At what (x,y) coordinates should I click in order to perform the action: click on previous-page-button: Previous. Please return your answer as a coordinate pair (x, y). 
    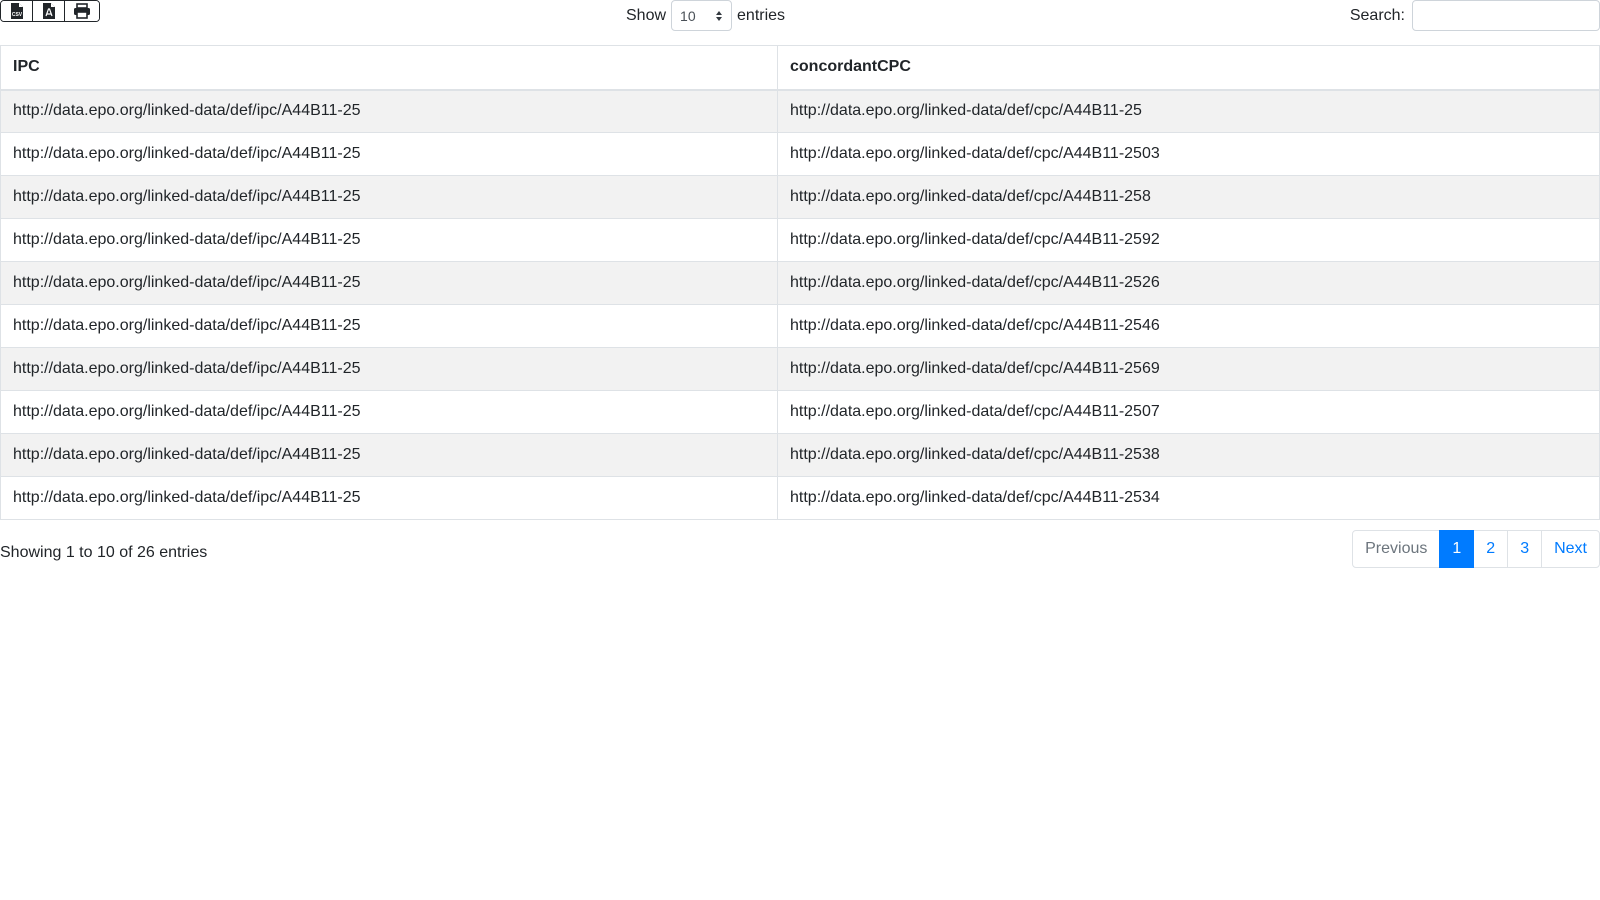
    Looking at the image, I should click on (1396, 549).